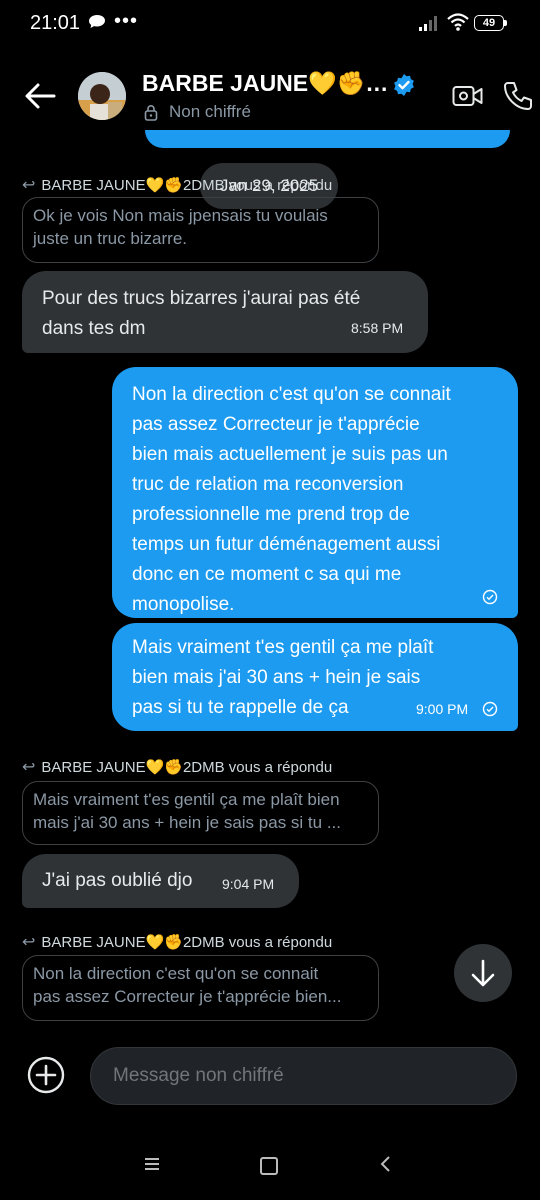 Image resolution: width=540 pixels, height=1200 pixels. Describe the element at coordinates (291, 394) in the screenshot. I see `message-line: Non la direction c'est qu'on se connait` at that location.